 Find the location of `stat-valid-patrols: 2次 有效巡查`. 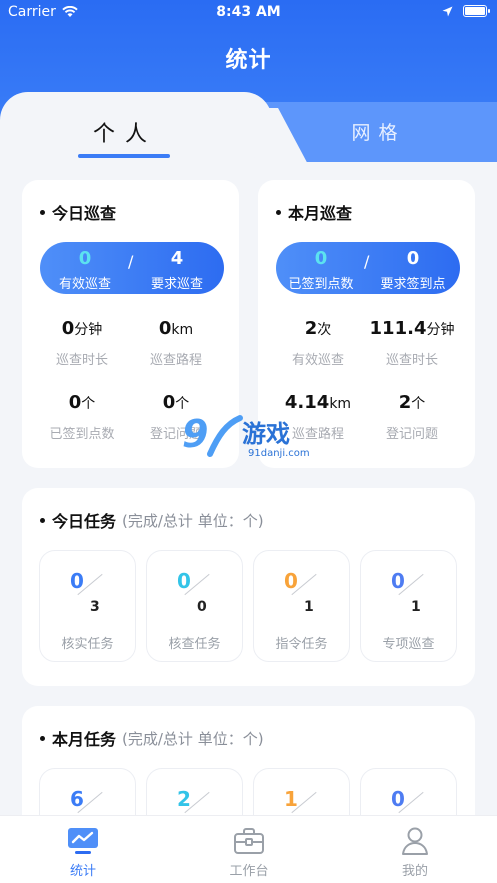

stat-valid-patrols: 2次 有效巡查 is located at coordinates (318, 343).